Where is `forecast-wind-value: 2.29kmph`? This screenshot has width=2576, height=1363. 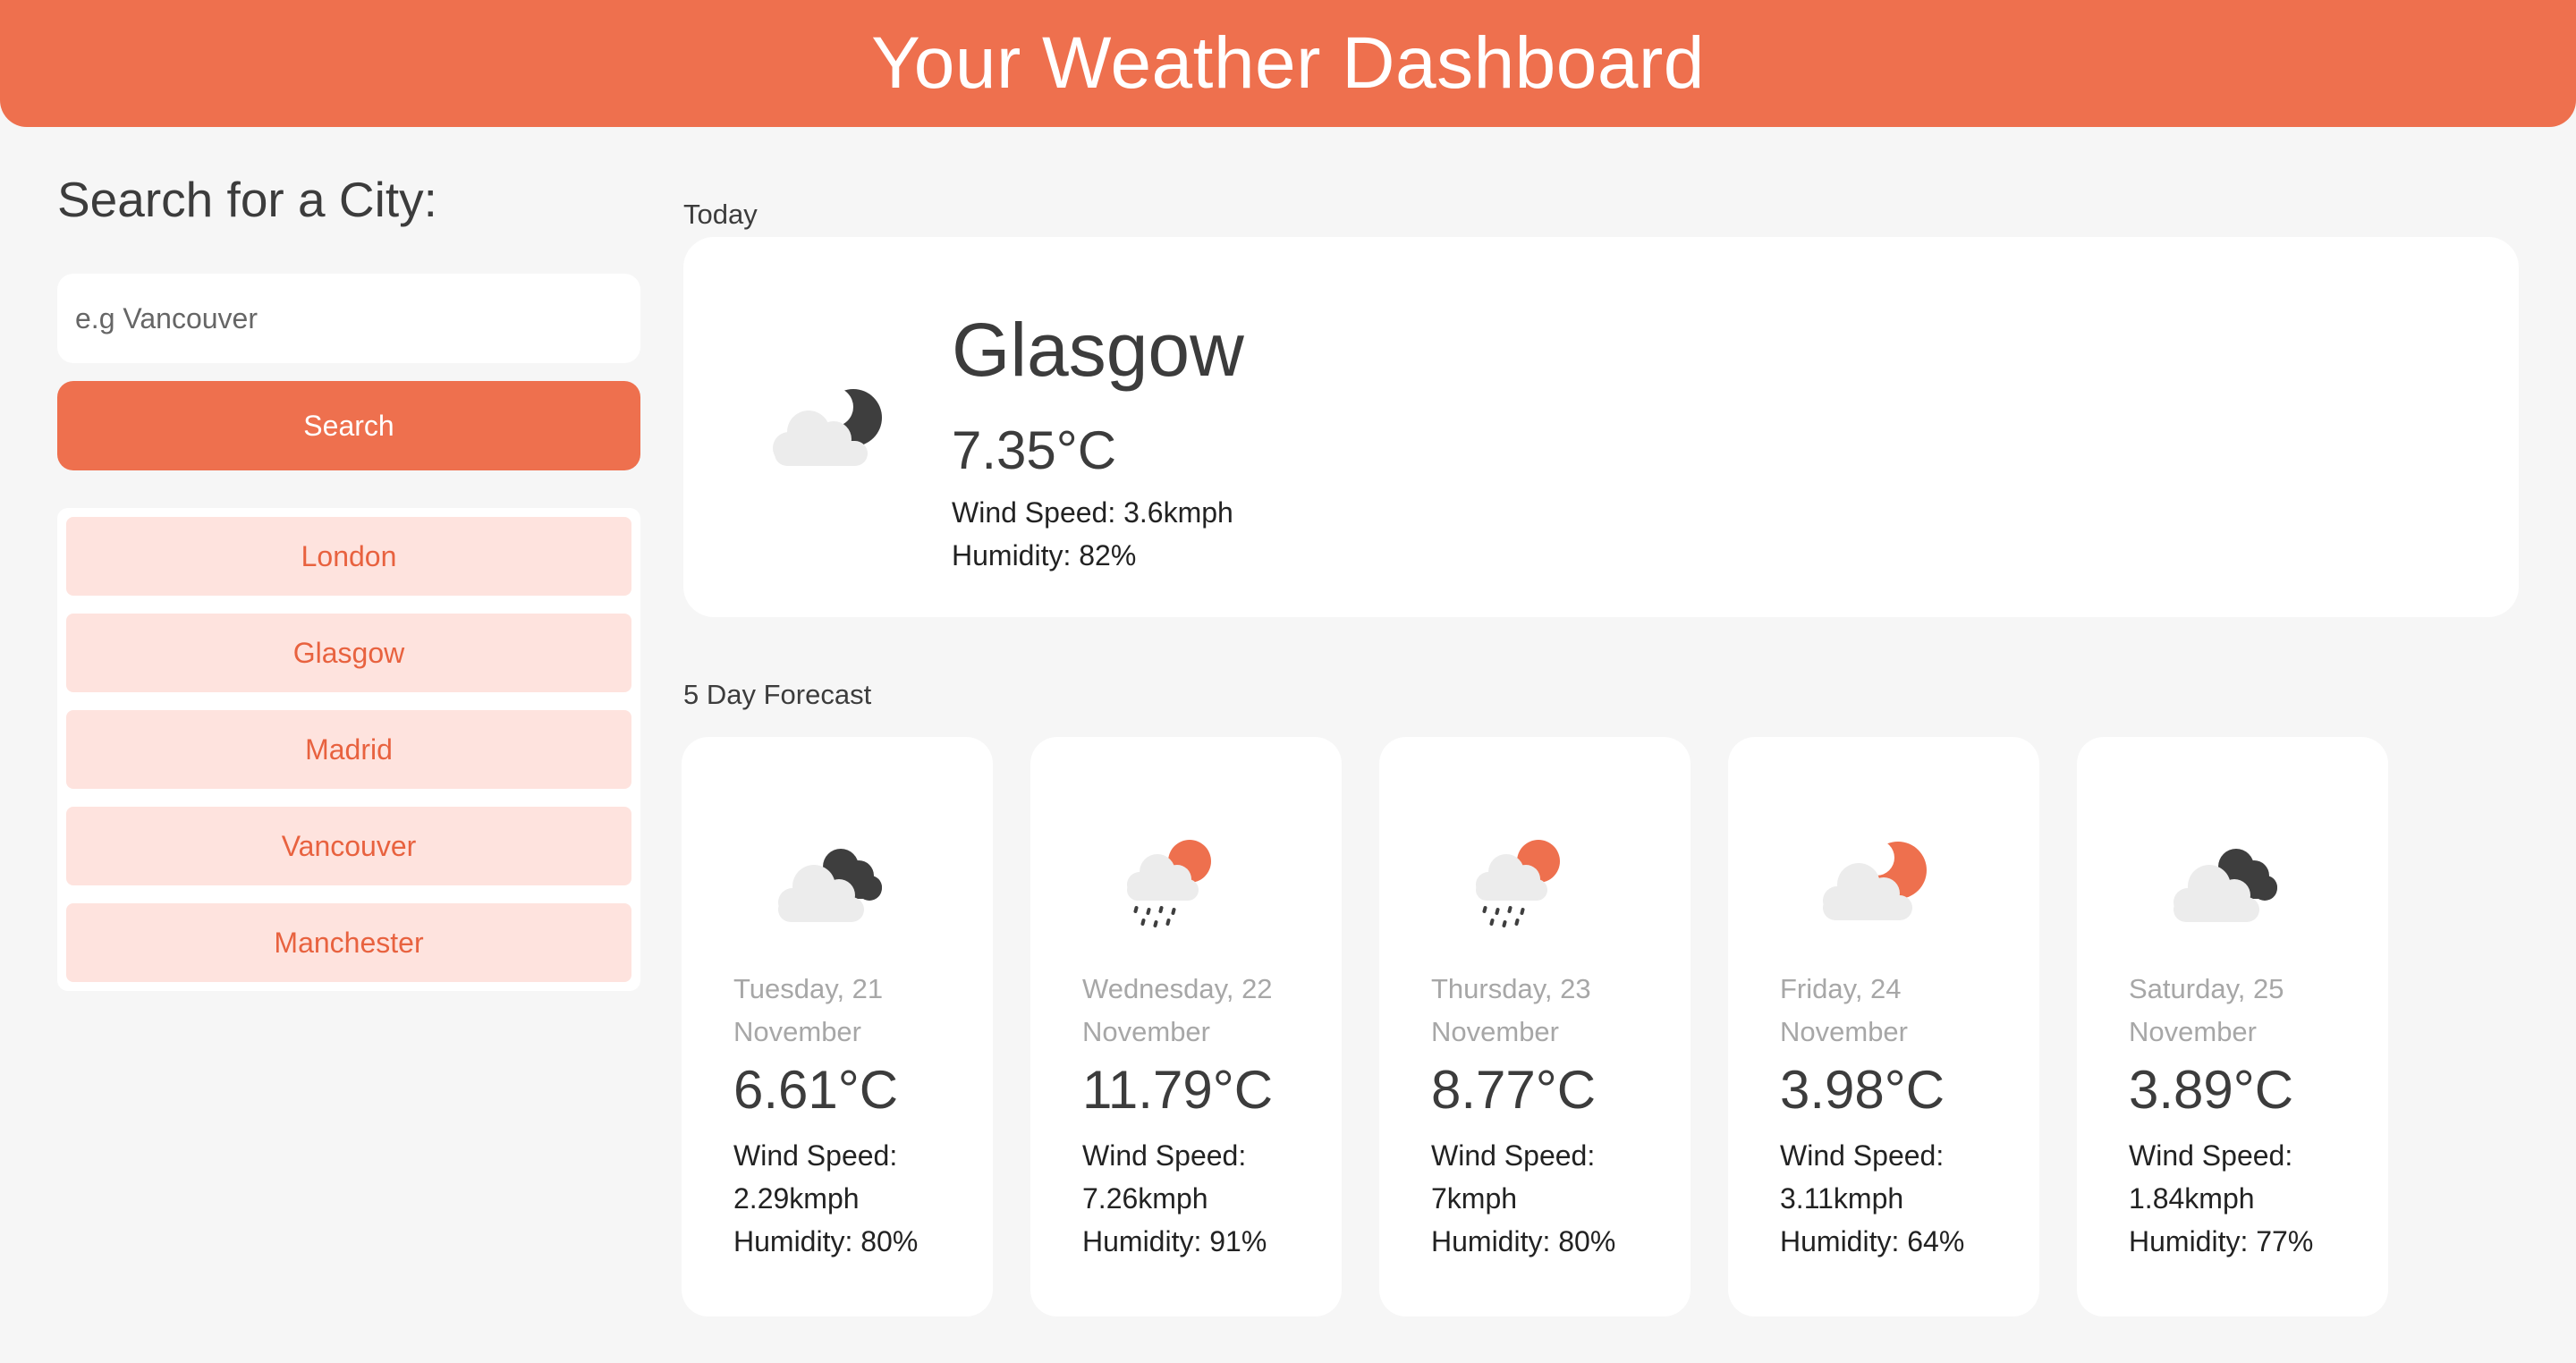 forecast-wind-value: 2.29kmph is located at coordinates (796, 1198).